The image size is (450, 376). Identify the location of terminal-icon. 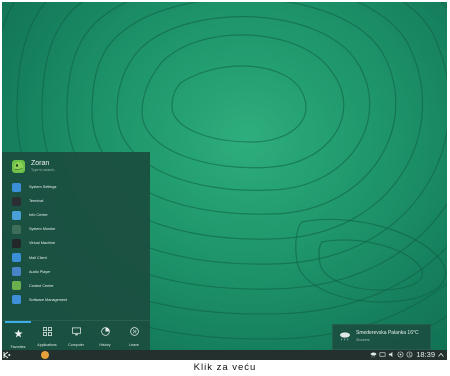
(16, 201).